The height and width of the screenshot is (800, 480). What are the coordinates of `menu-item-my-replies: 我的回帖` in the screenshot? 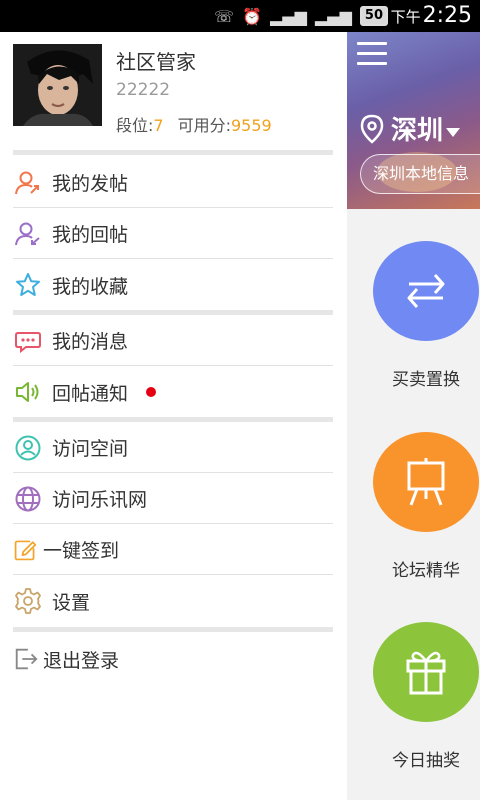 It's located at (173, 234).